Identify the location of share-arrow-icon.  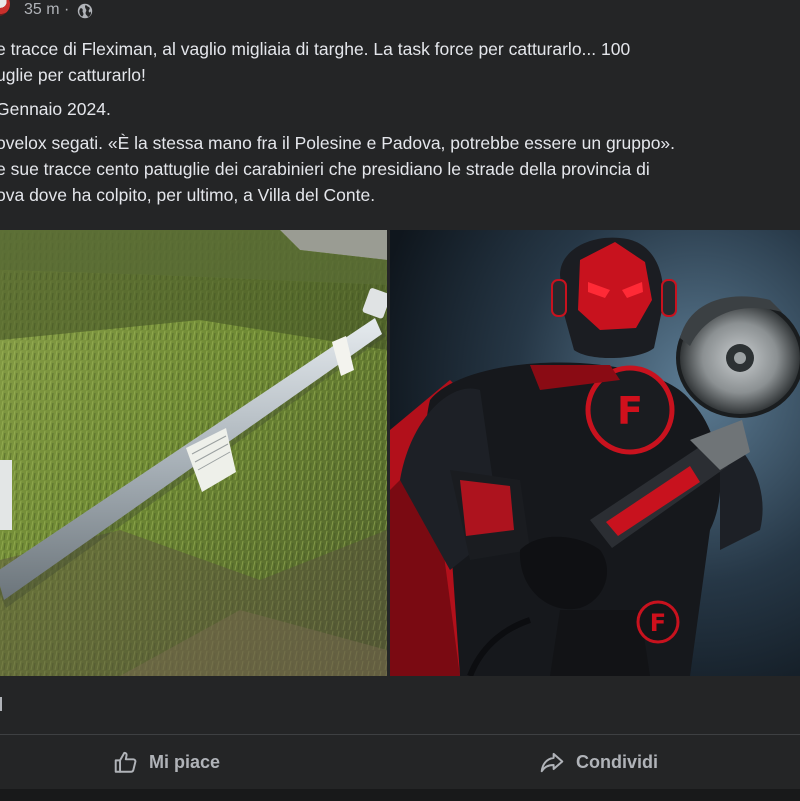
(552, 762).